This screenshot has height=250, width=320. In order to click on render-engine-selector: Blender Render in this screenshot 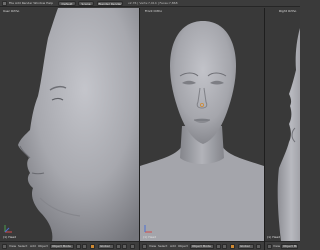, I will do `click(110, 3)`.